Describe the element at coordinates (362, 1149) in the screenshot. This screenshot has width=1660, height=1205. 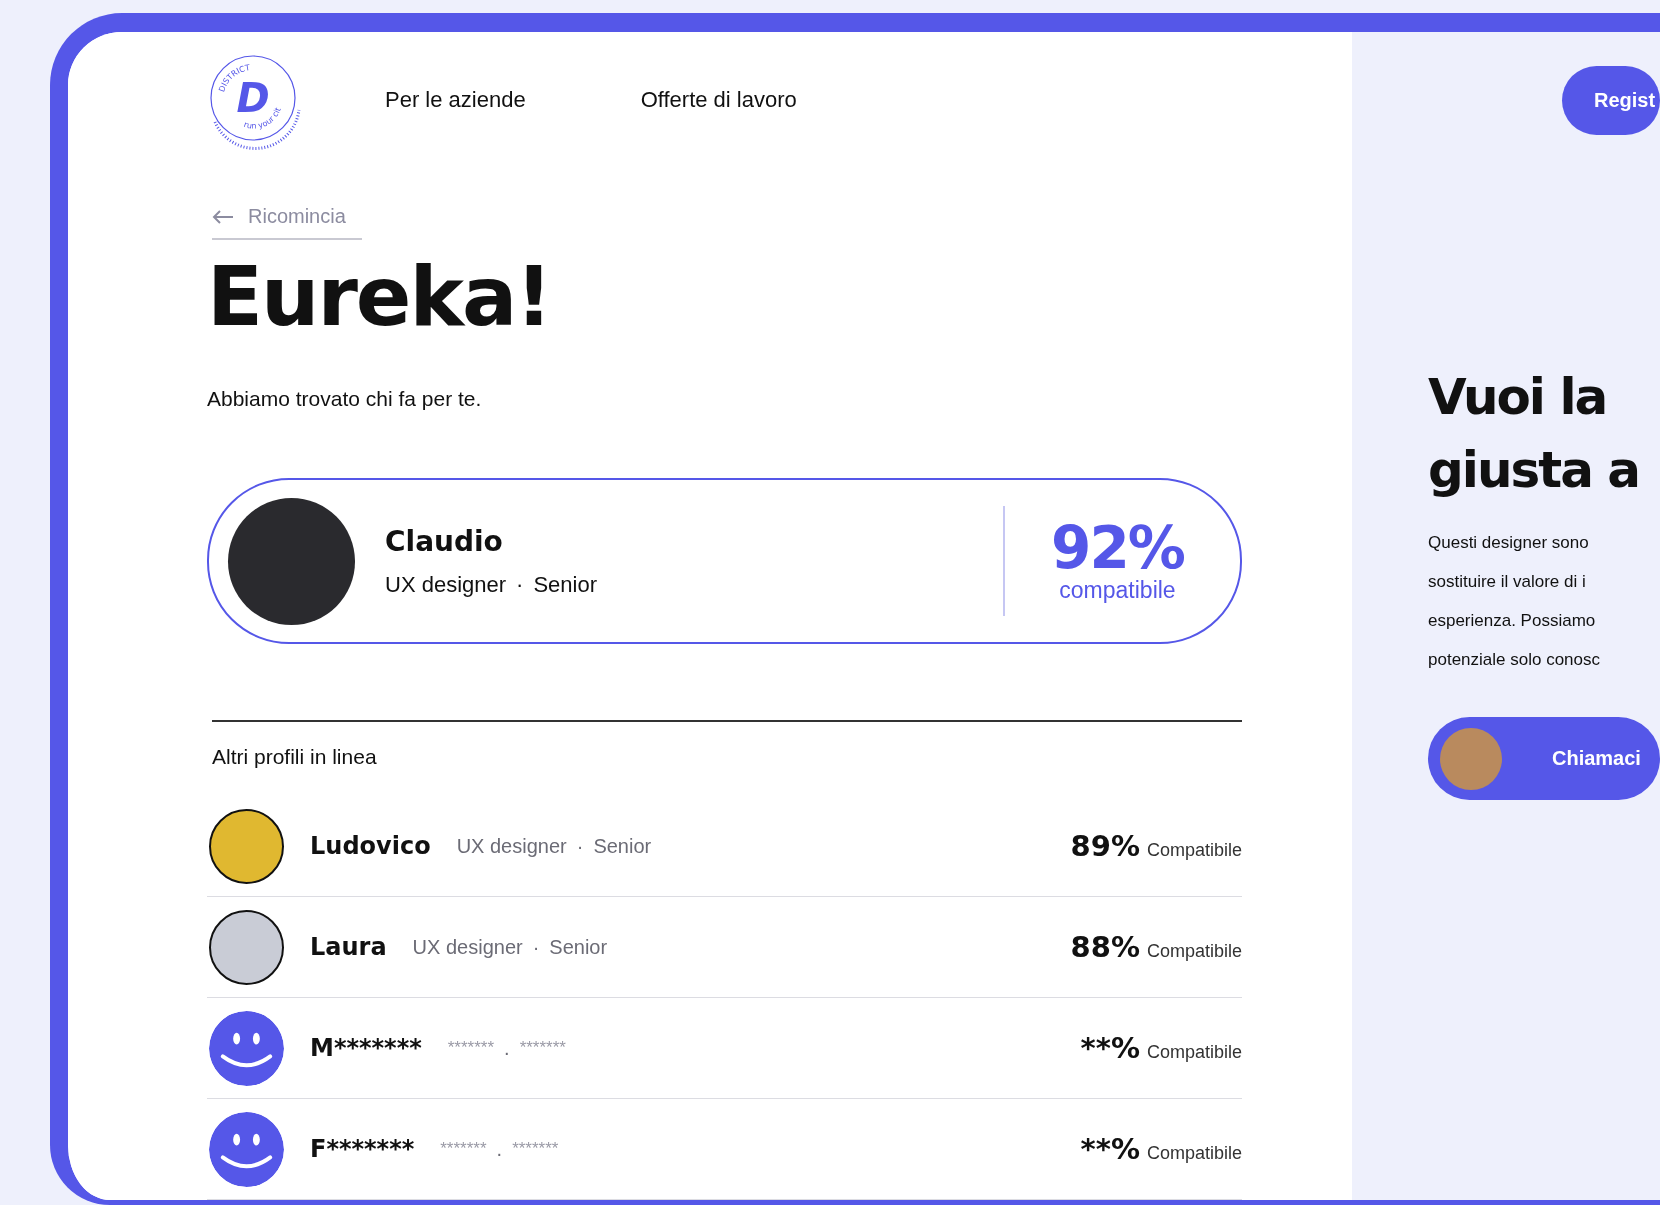
I see `profile-name: F*******` at that location.